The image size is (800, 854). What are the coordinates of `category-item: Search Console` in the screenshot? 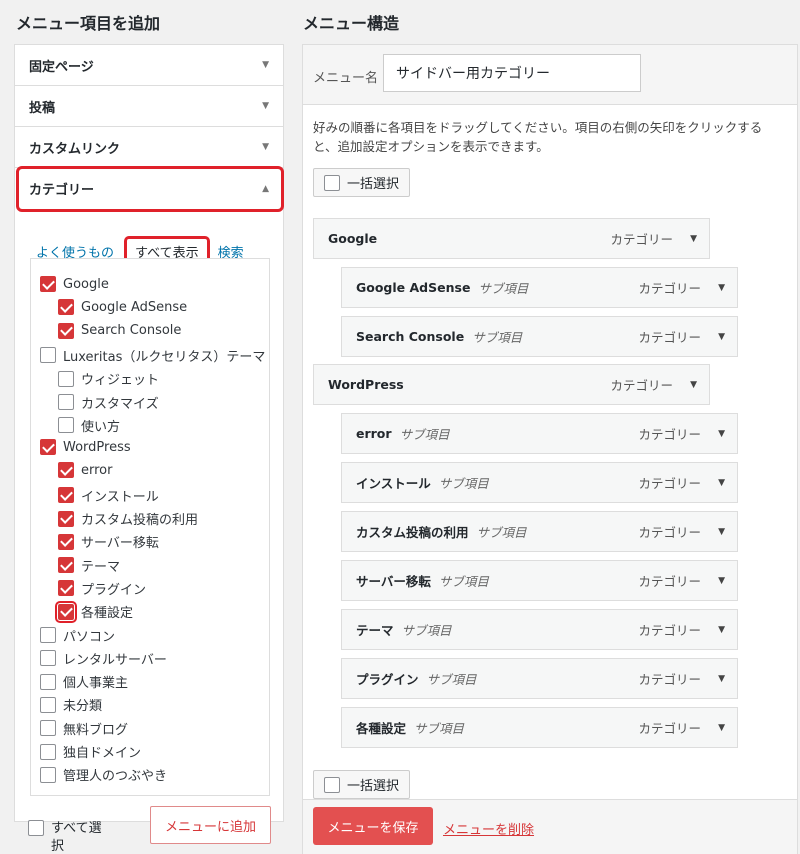 It's located at (120, 330).